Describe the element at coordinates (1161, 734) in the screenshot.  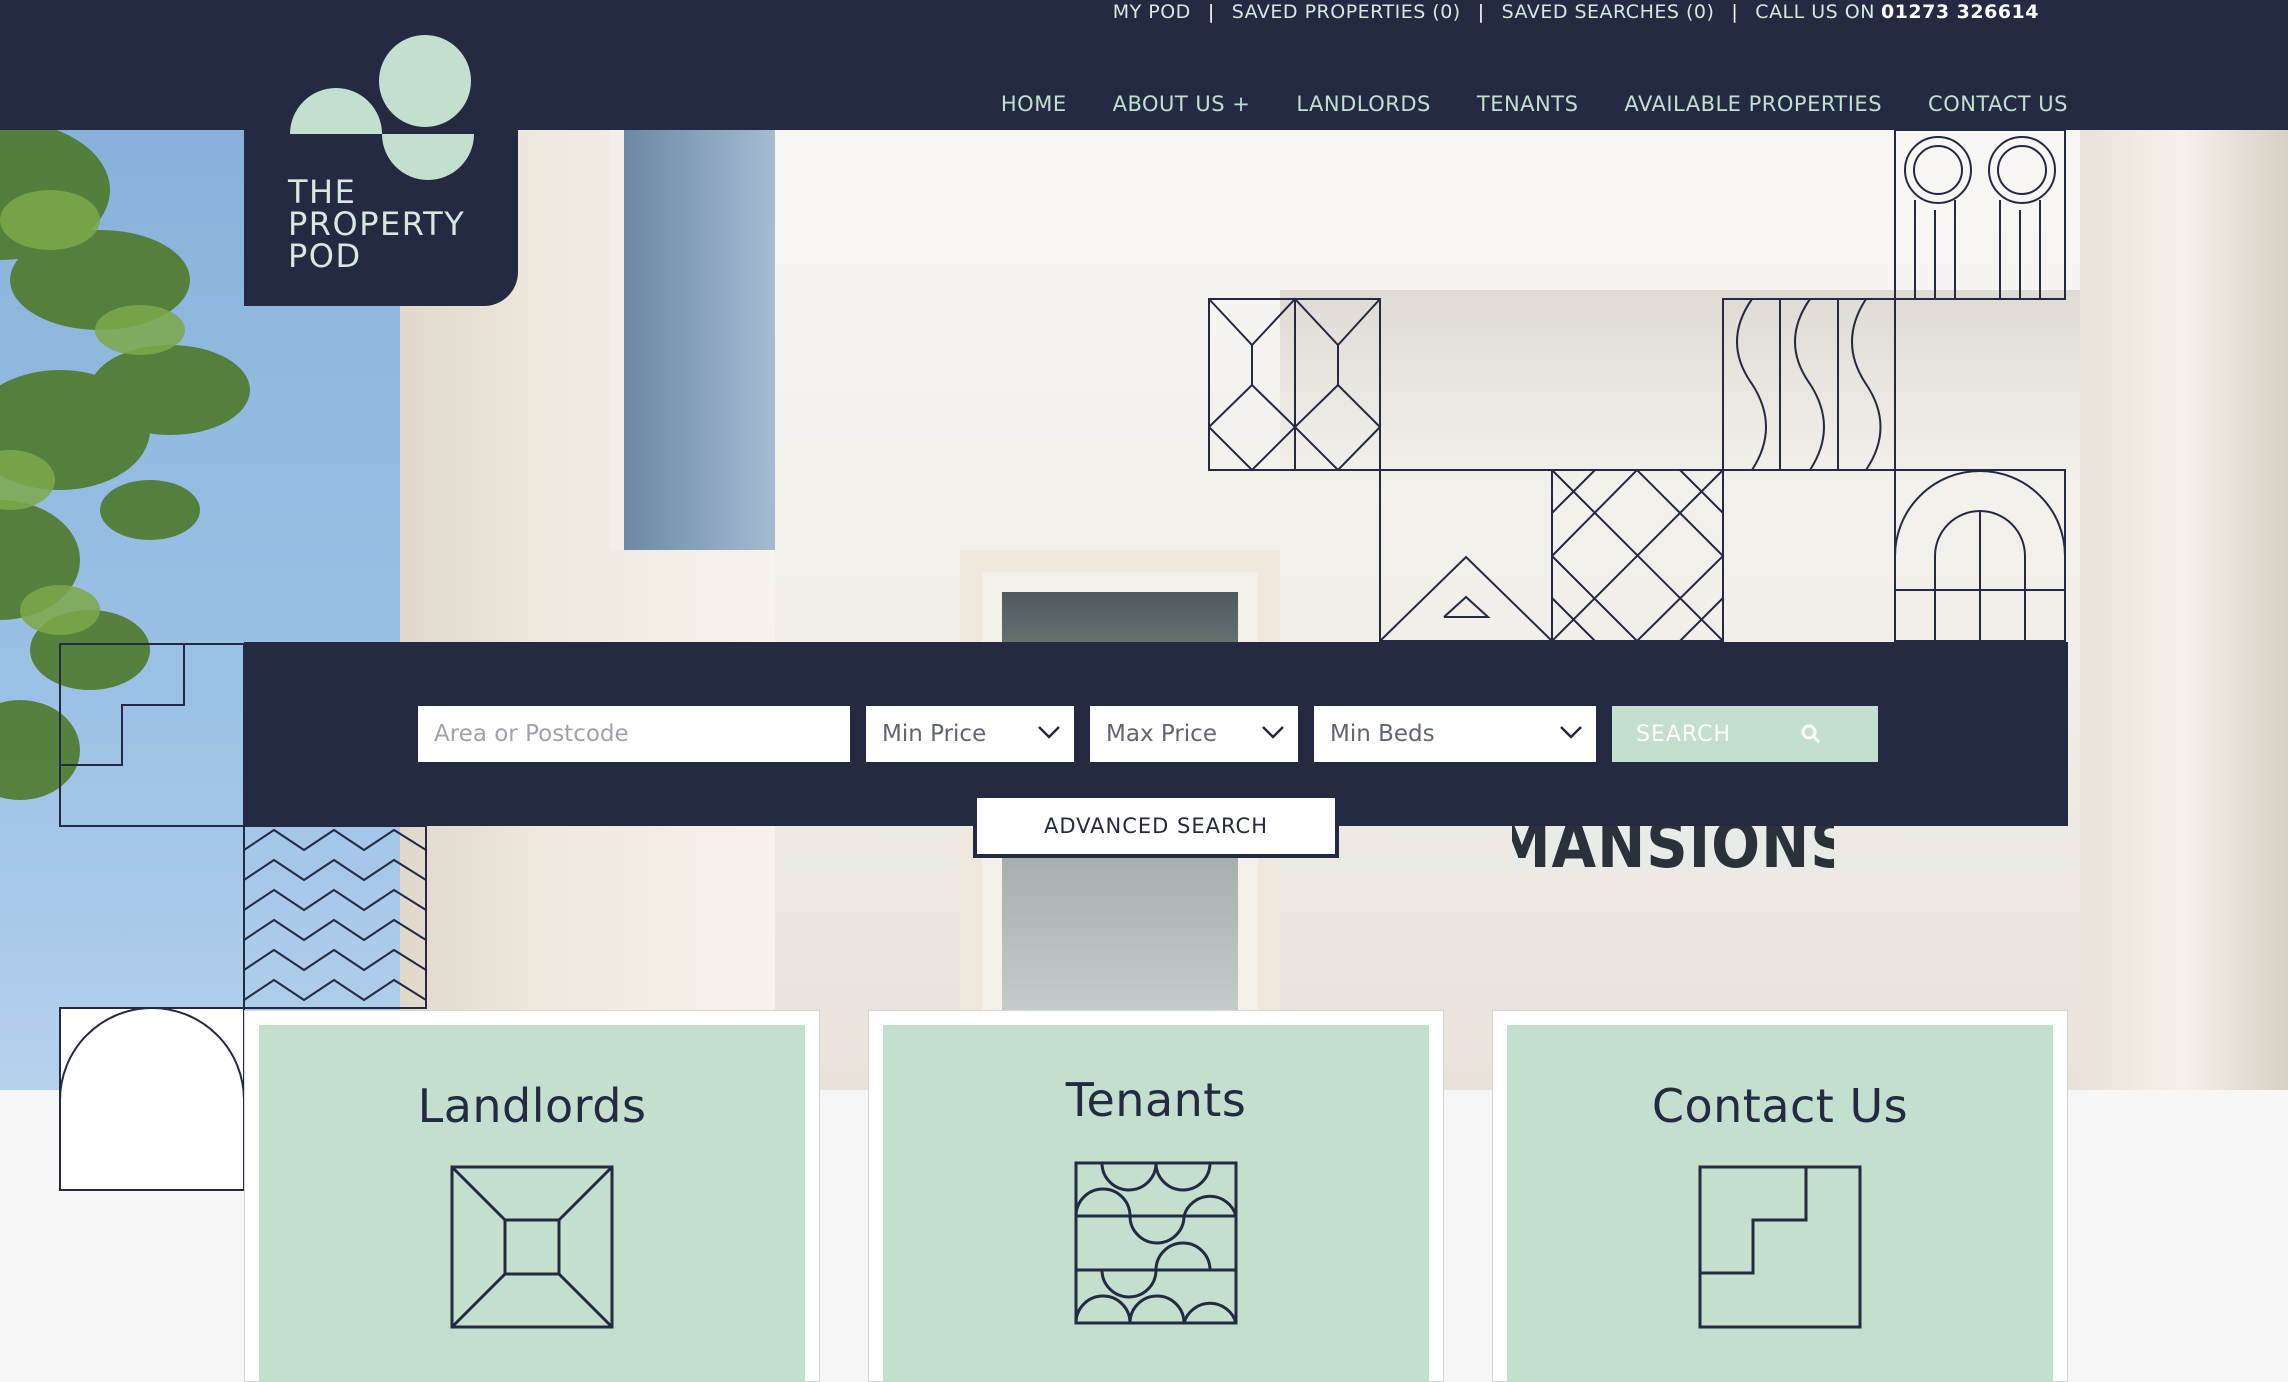
I see `max-price-value: Max Price` at that location.